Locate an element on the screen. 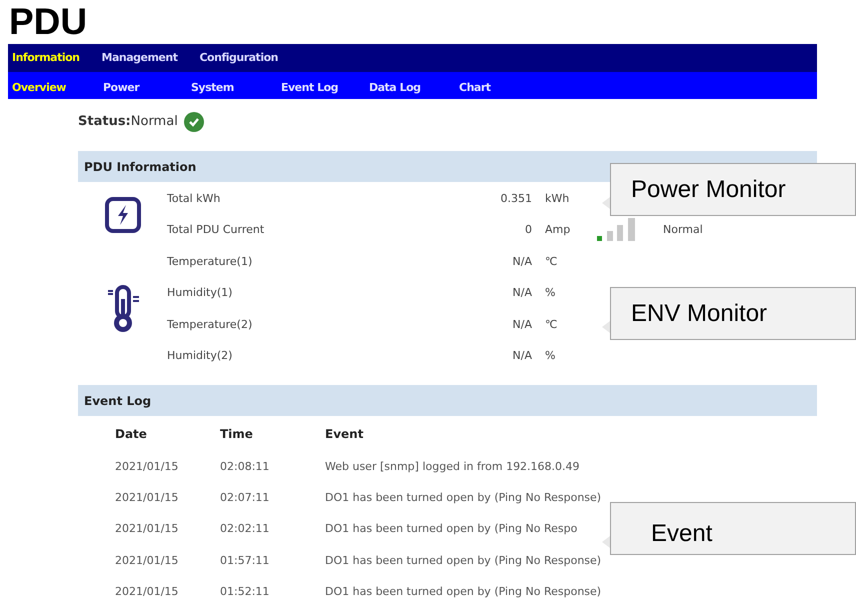  table-cell: 01:52:11 is located at coordinates (245, 591).